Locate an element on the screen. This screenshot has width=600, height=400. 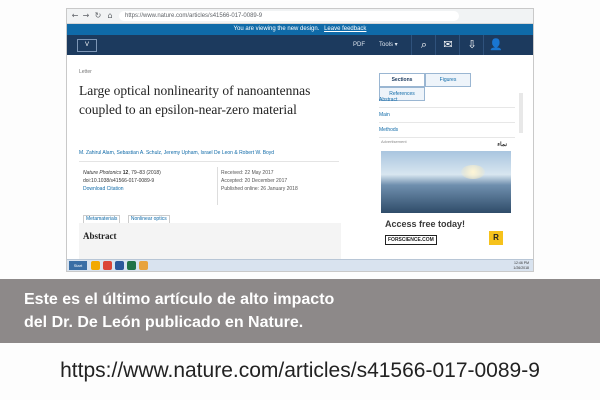
abstract-section: Abstract is located at coordinates (210, 241).